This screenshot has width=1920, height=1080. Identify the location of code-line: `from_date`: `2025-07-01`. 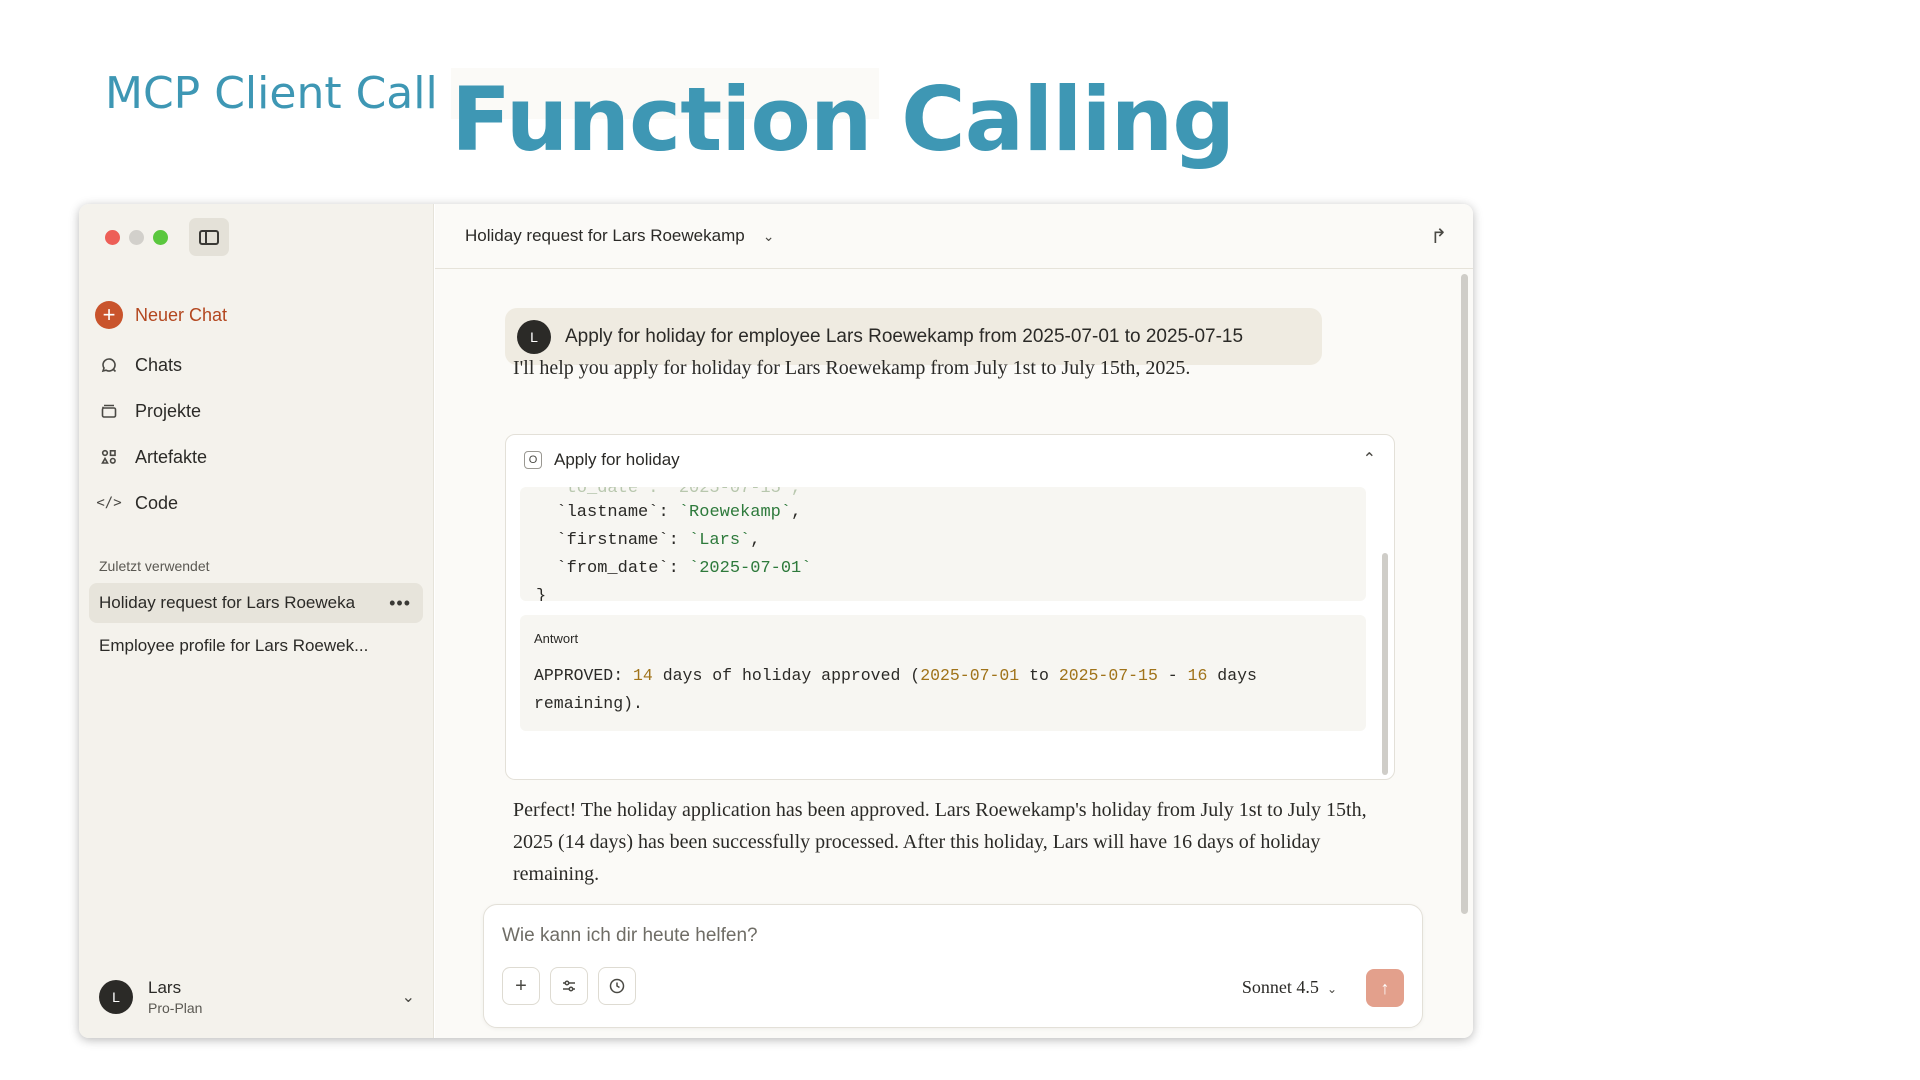
(684, 568).